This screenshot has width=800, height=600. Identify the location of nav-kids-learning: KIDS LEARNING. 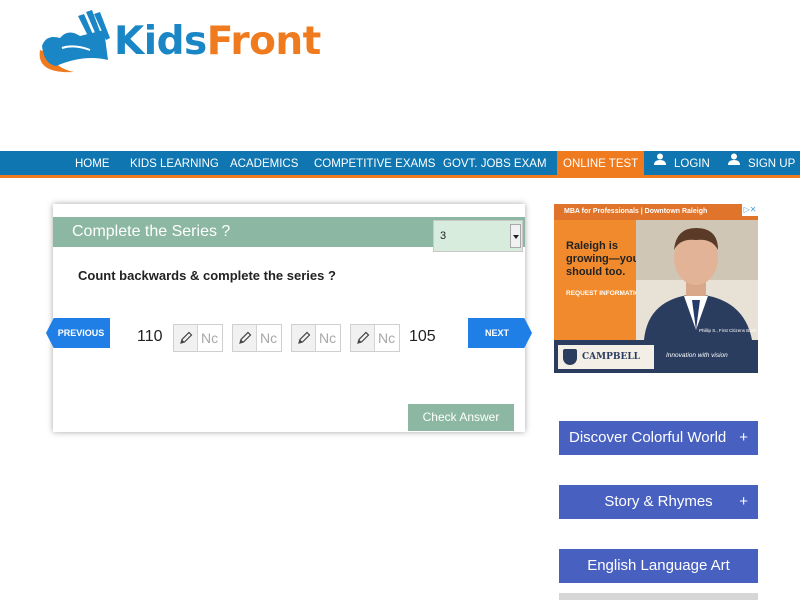
(174, 164).